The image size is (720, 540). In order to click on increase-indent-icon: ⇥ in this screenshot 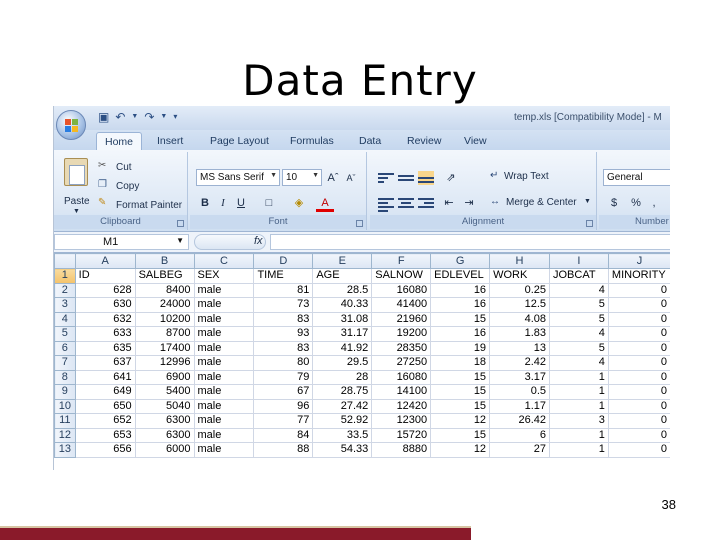, I will do `click(469, 203)`.